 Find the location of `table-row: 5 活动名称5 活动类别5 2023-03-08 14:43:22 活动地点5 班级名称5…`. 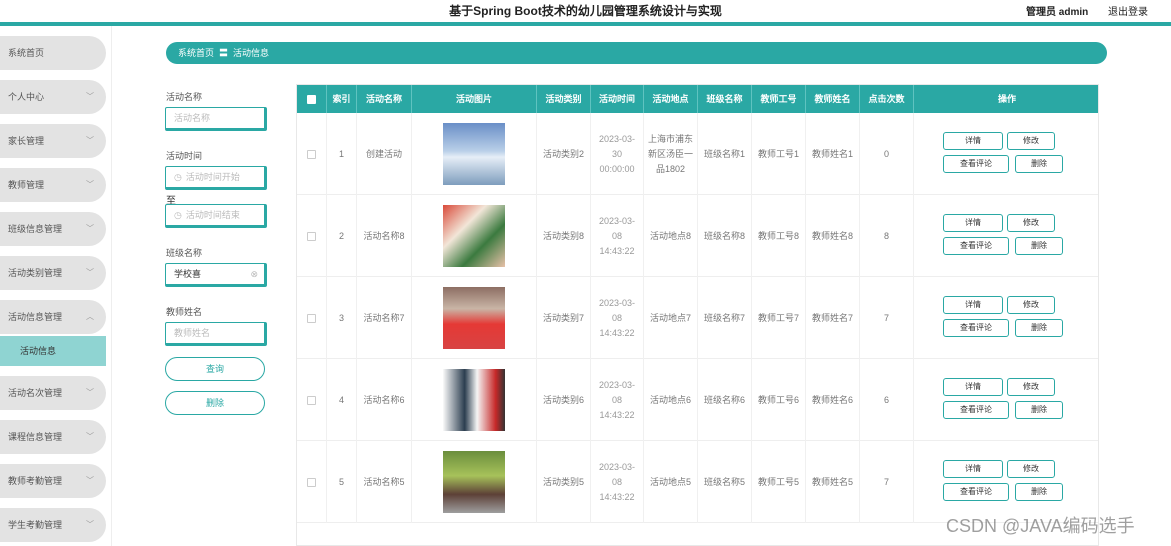

table-row: 5 活动名称5 活动类别5 2023-03-08 14:43:22 活动地点5 班级名称5… is located at coordinates (697, 482).